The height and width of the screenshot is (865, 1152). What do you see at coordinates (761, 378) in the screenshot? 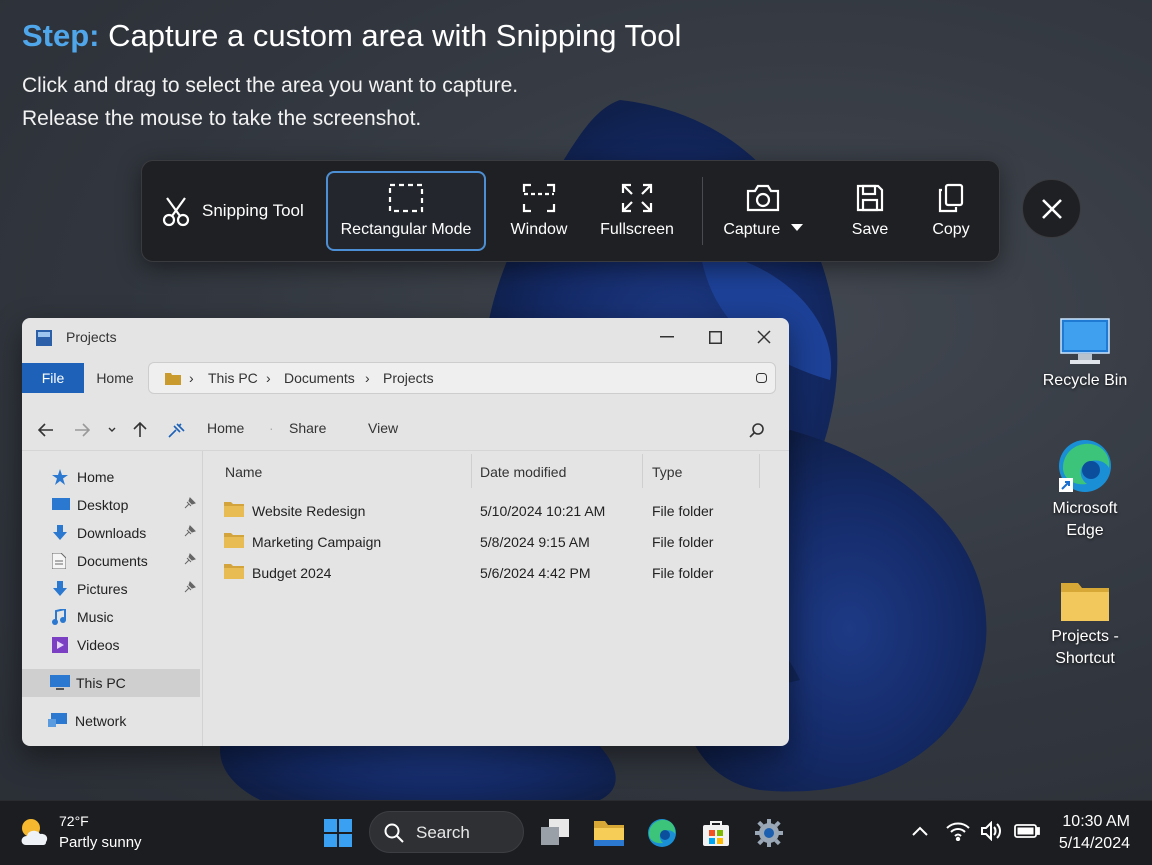
I see `search-box-icon` at bounding box center [761, 378].